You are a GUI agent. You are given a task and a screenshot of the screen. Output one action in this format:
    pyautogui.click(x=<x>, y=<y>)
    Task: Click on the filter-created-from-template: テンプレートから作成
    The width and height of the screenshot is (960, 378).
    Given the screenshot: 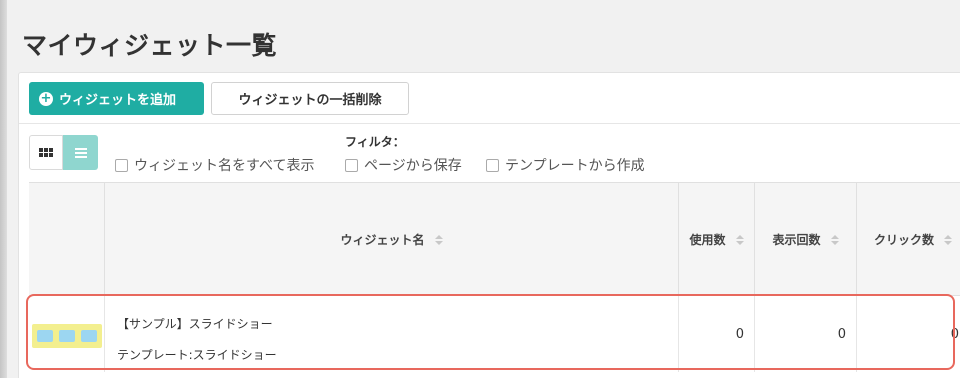 What is the action you would take?
    pyautogui.click(x=565, y=165)
    